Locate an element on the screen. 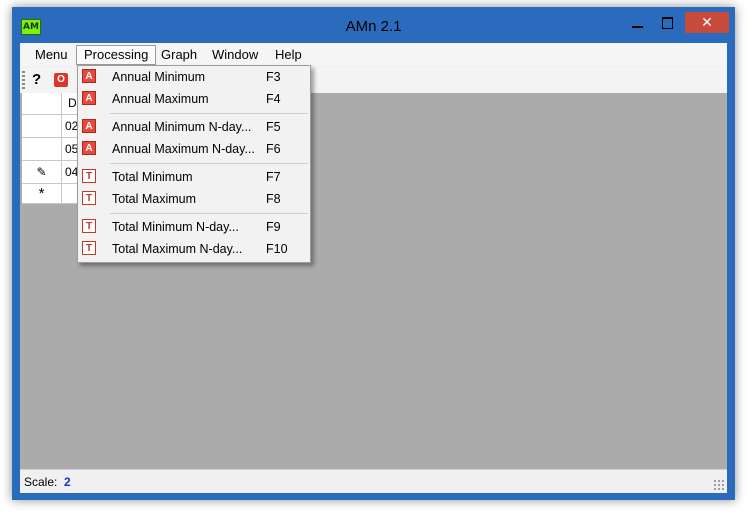 This screenshot has width=755, height=520. shortcut-label: F5 is located at coordinates (273, 127).